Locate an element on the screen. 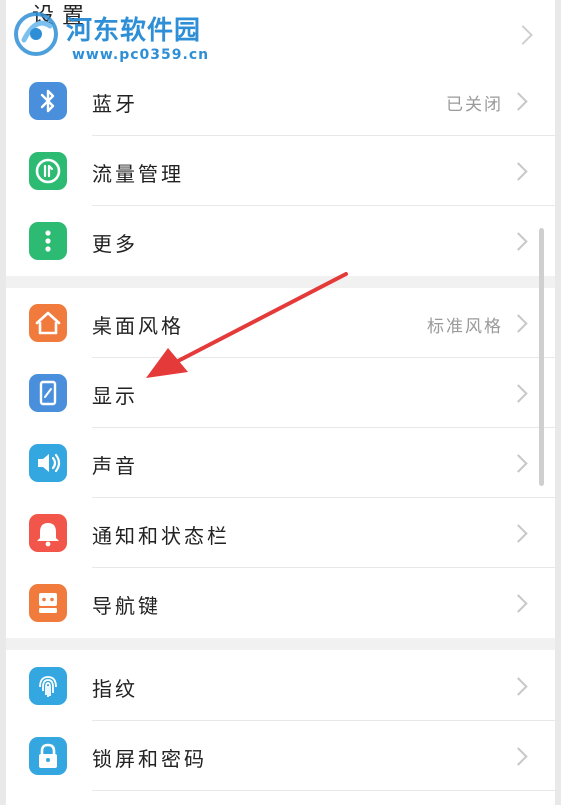  settings-item-label: 指纹 is located at coordinates (115, 689).